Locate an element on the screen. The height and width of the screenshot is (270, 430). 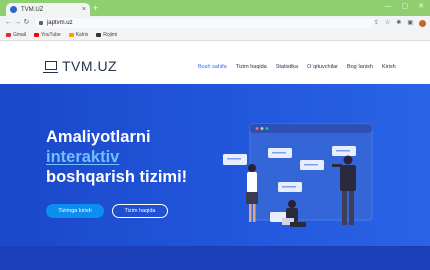
person-sitting-head is located at coordinates (292, 204).